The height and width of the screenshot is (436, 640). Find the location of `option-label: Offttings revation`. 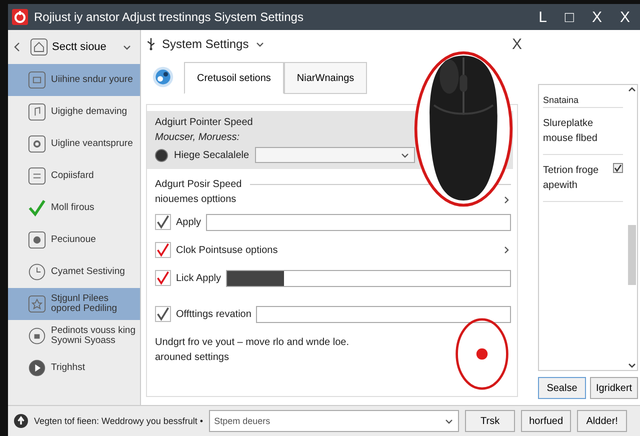

option-label: Offttings revation is located at coordinates (214, 314).